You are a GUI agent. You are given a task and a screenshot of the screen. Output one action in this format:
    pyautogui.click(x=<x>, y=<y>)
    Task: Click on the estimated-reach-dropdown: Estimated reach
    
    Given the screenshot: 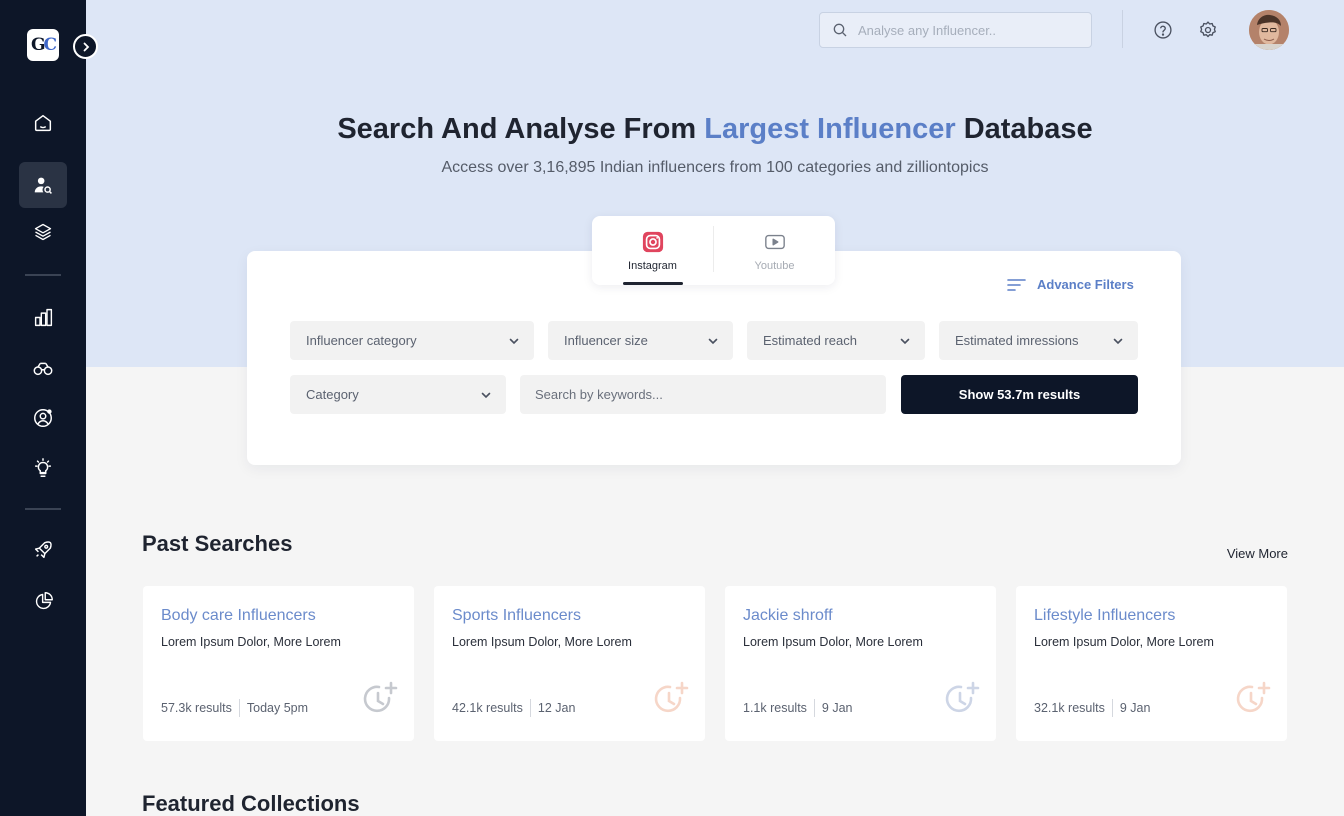 What is the action you would take?
    pyautogui.click(x=836, y=340)
    